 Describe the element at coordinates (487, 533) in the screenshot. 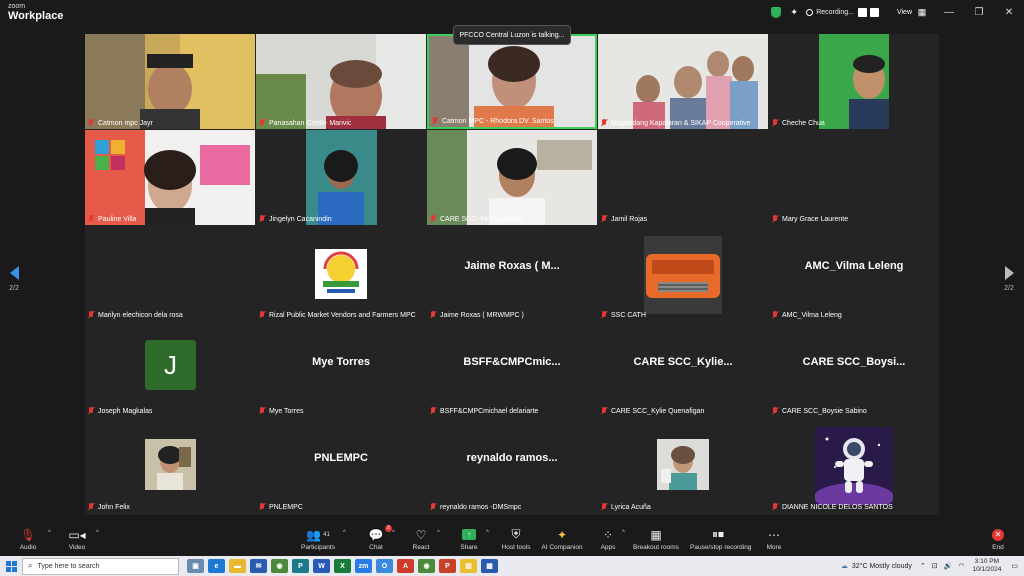

I see `share-options-chevron-icon: ^` at that location.